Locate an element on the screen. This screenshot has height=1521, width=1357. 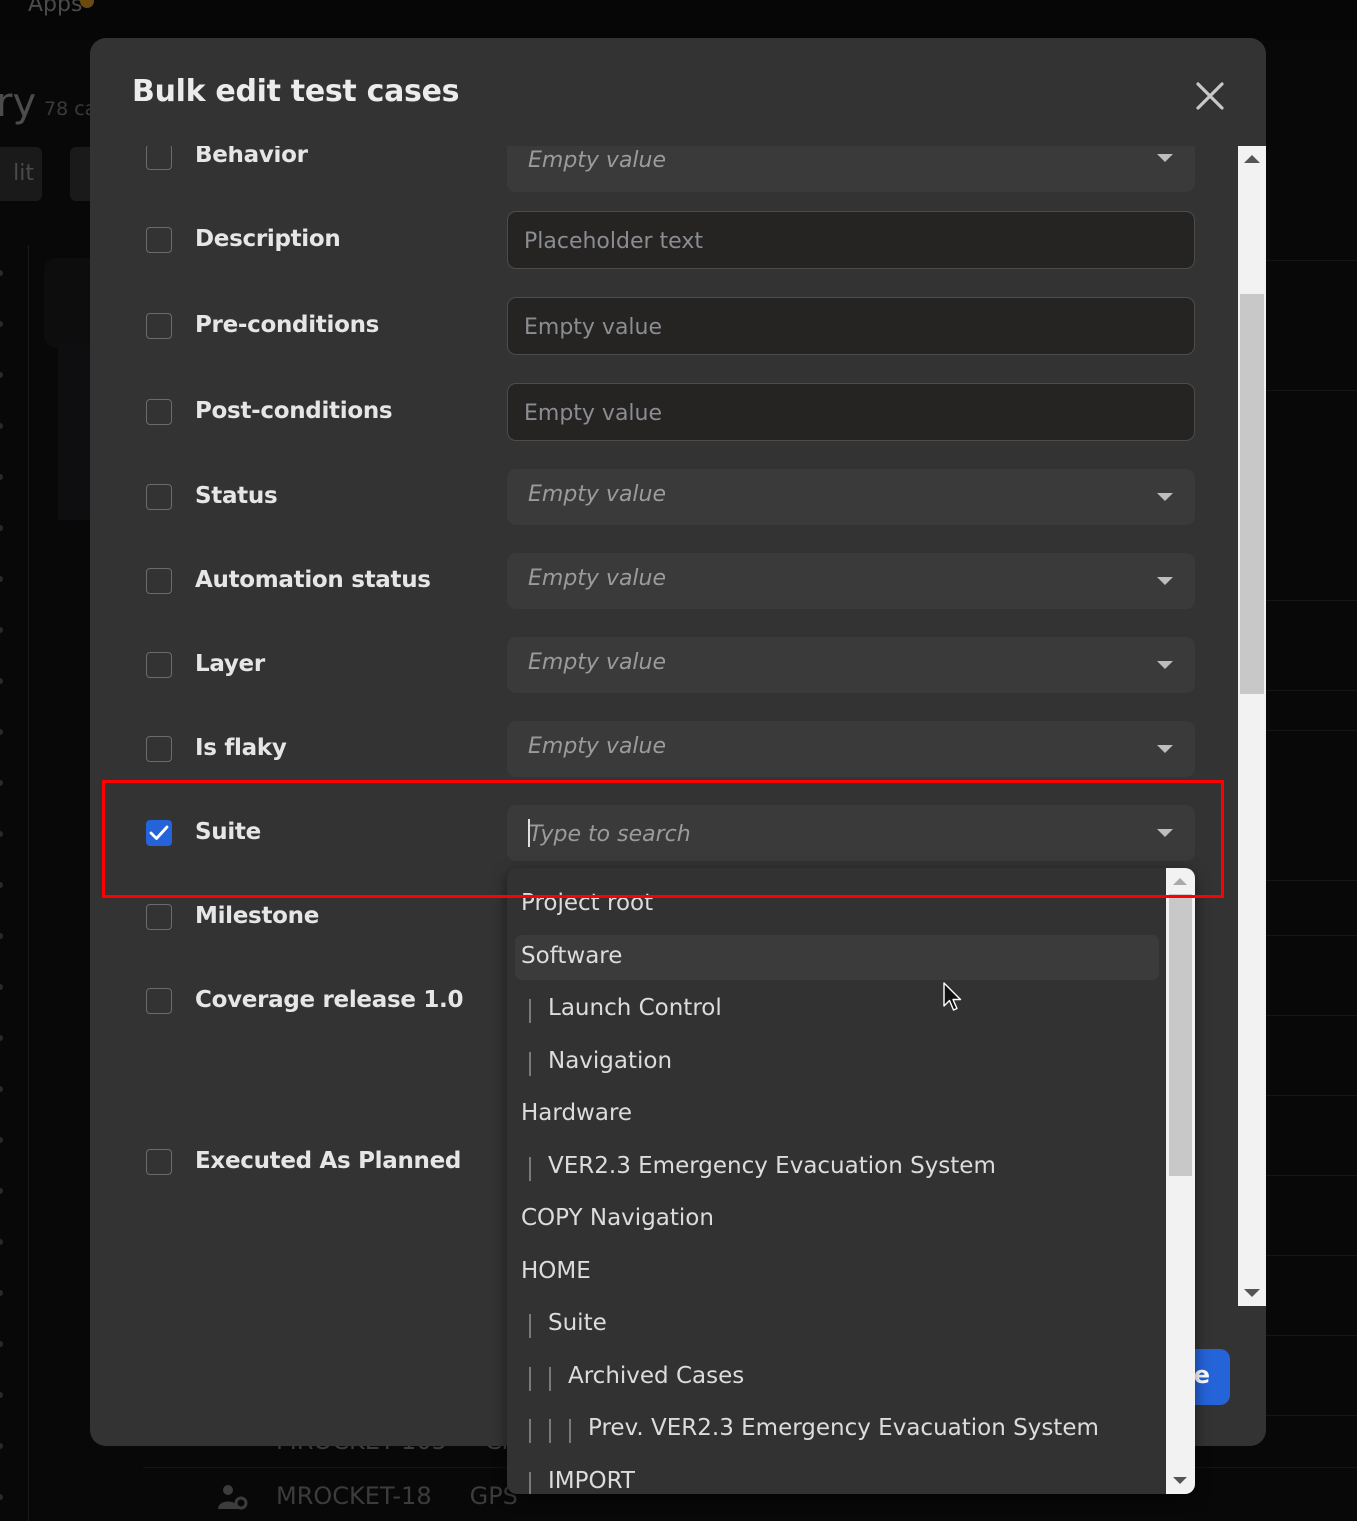
description-checkbox is located at coordinates (159, 240).